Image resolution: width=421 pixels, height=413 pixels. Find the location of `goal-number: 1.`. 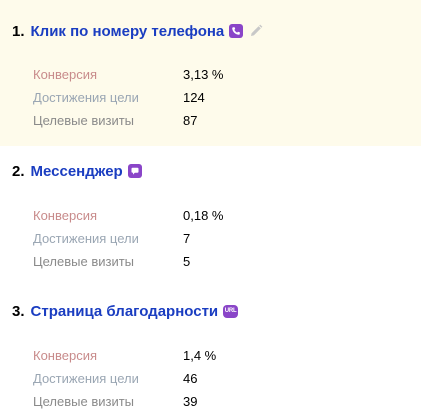

goal-number: 1. is located at coordinates (18, 31).